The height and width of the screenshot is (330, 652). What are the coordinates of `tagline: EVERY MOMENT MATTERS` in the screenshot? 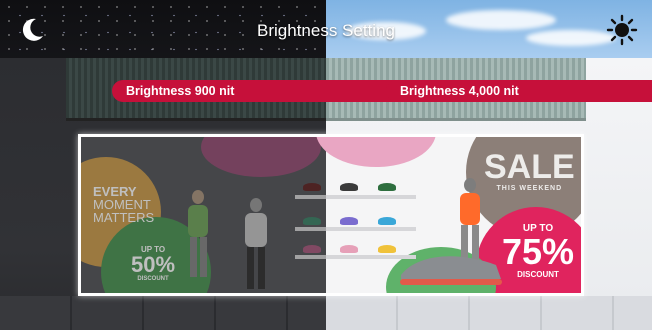 It's located at (124, 204).